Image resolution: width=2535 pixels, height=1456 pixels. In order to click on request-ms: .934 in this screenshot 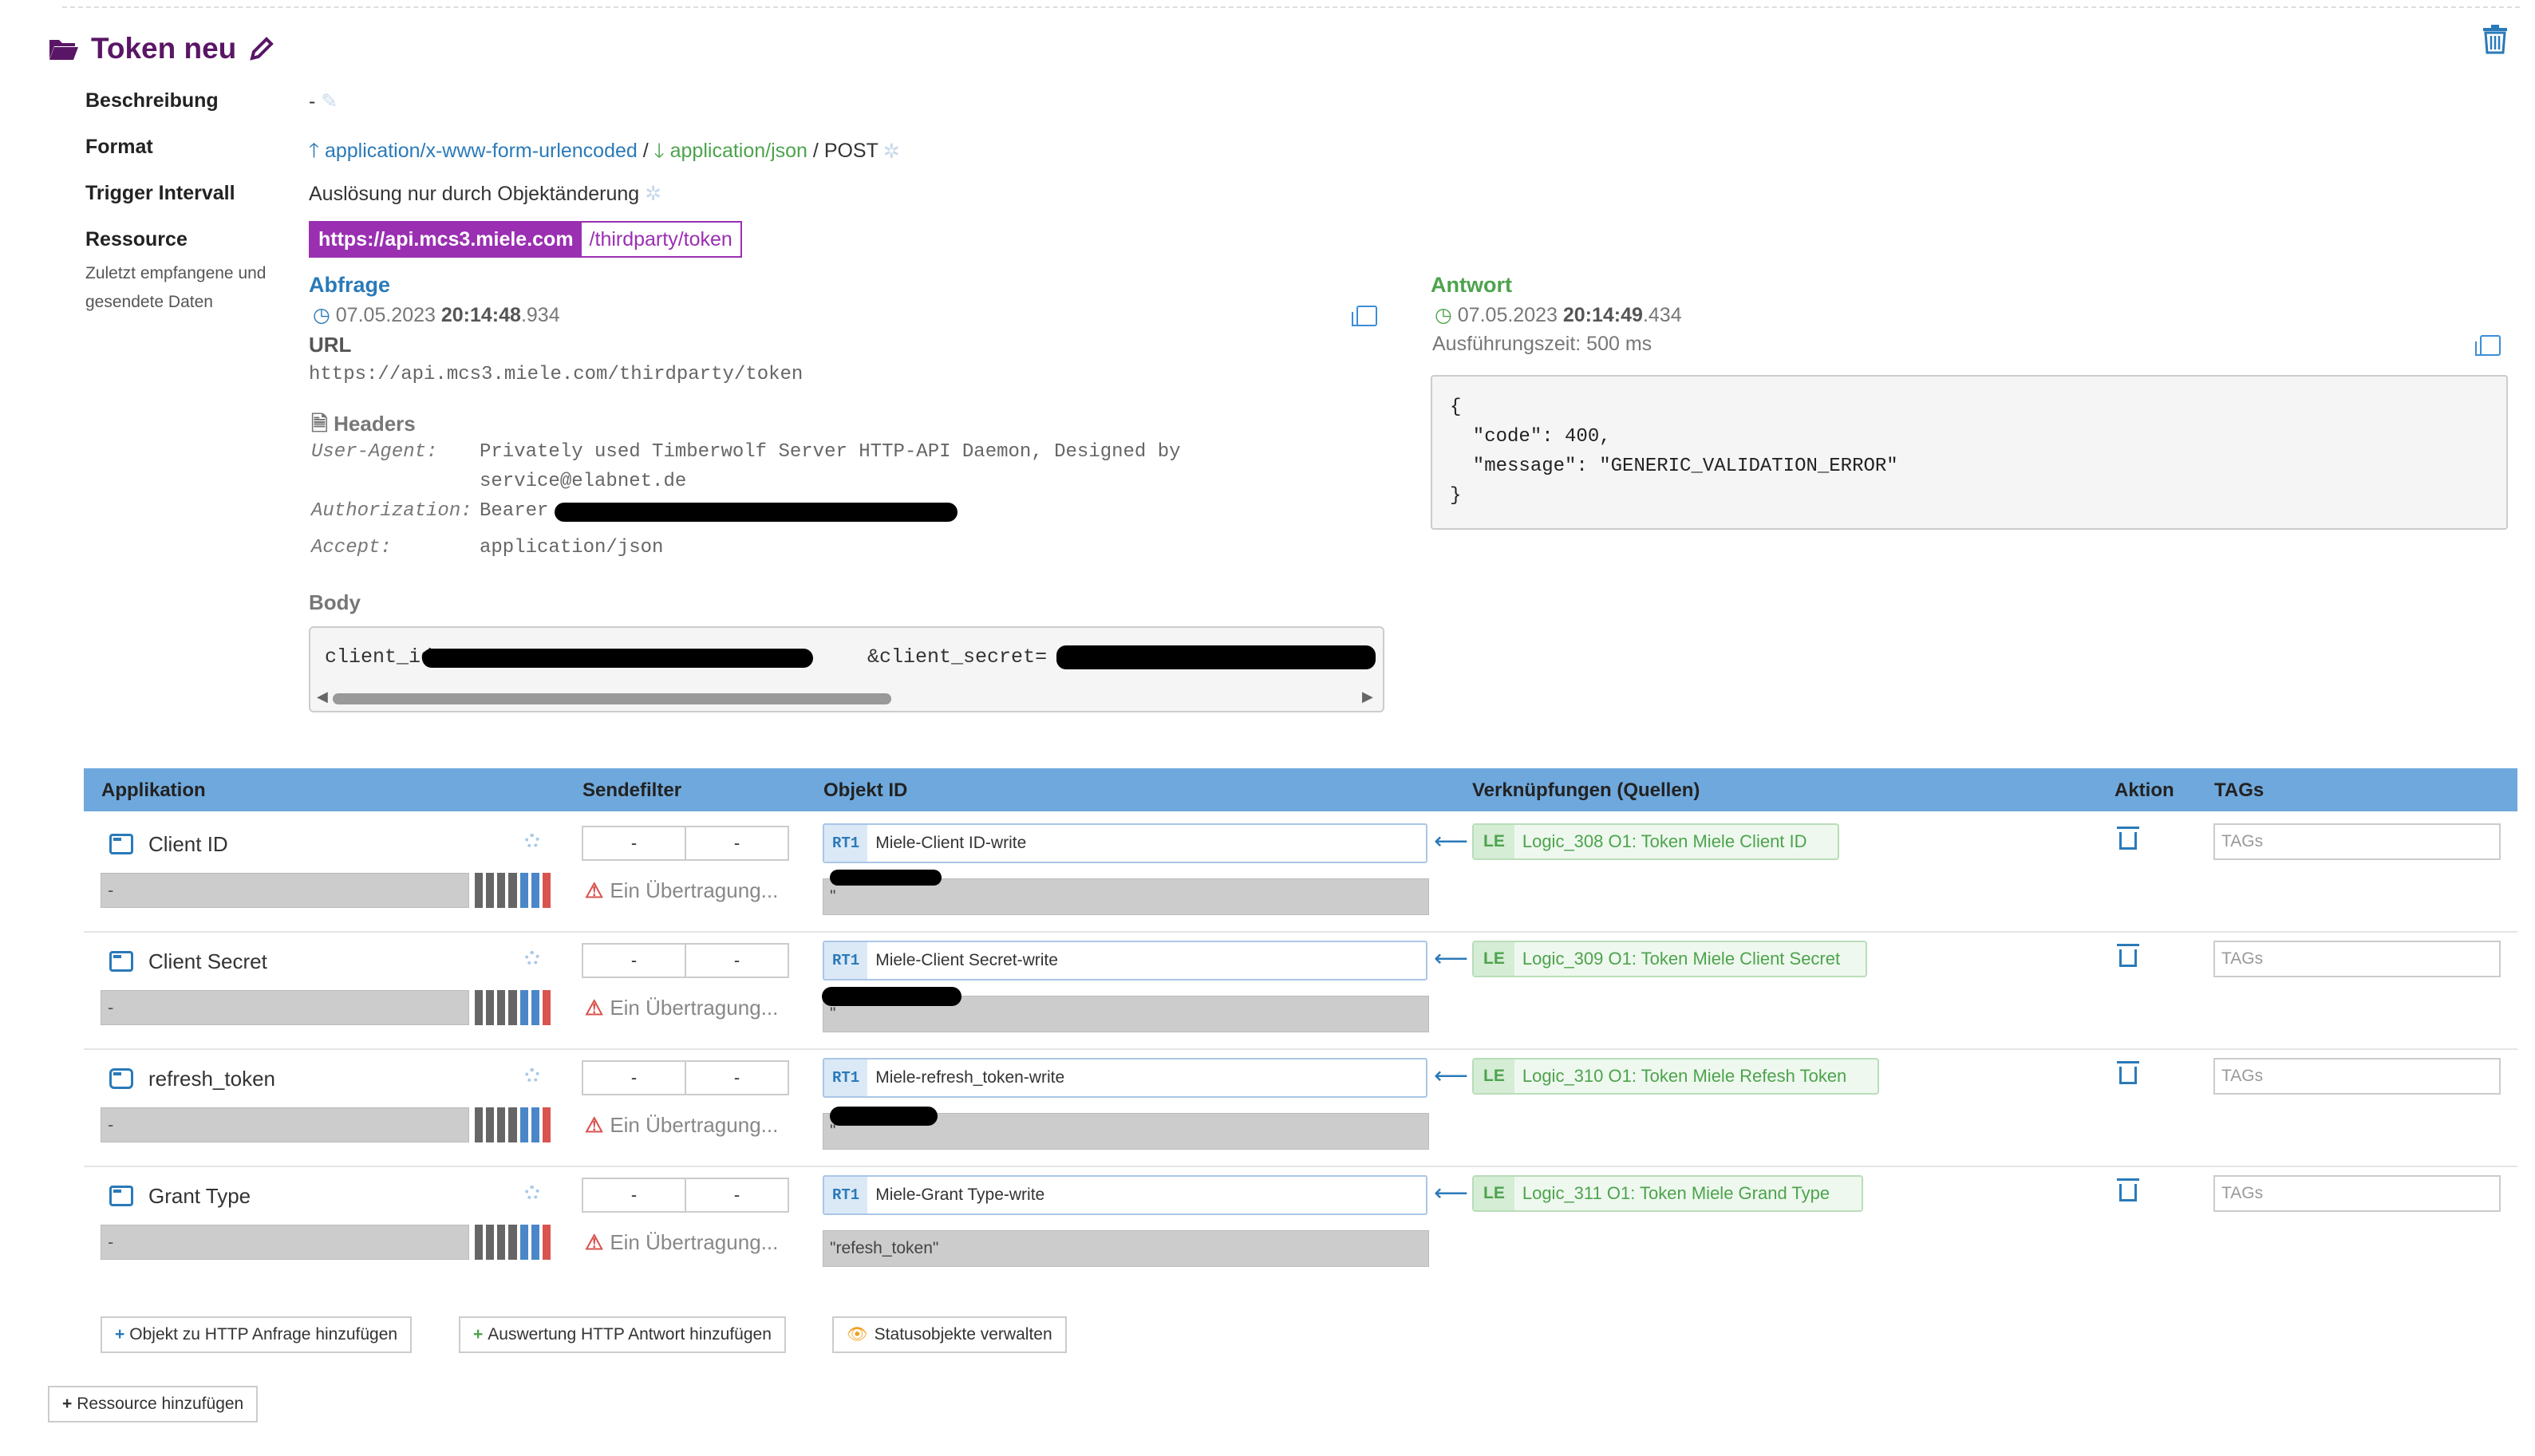, I will do `click(540, 315)`.